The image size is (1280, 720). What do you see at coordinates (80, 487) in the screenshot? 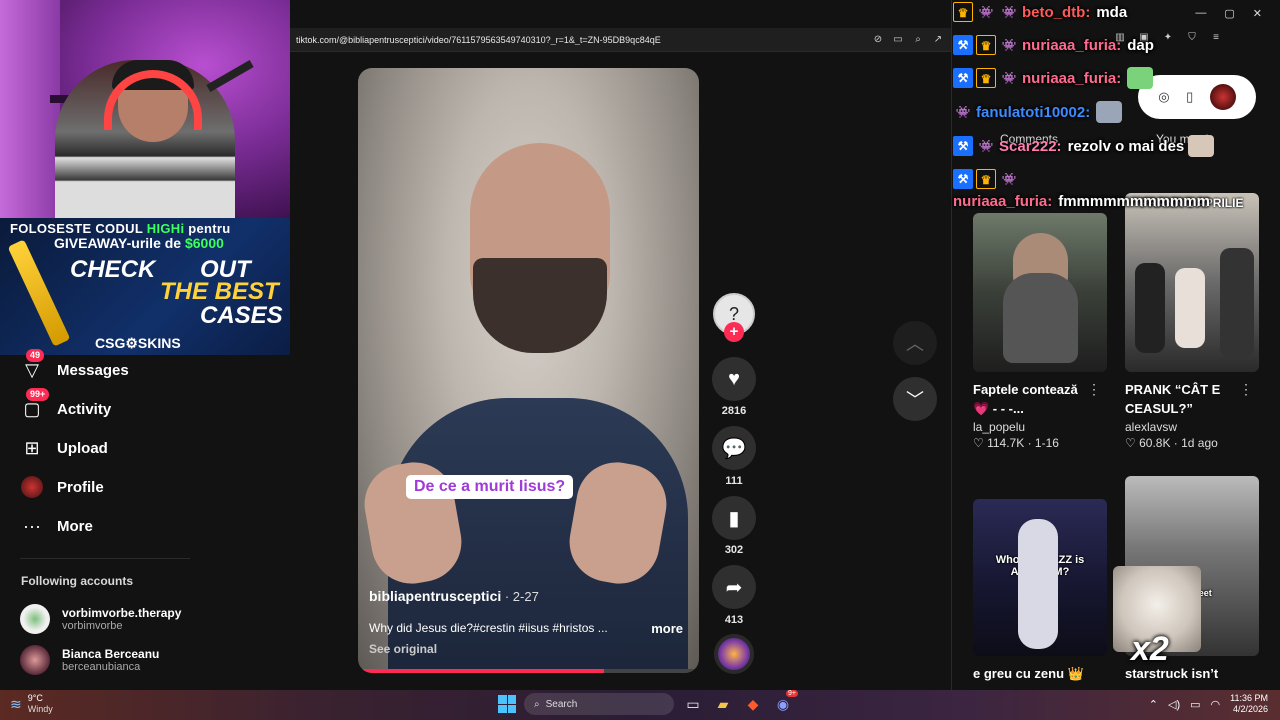
I see `sidebar-item-label: Profile` at bounding box center [80, 487].